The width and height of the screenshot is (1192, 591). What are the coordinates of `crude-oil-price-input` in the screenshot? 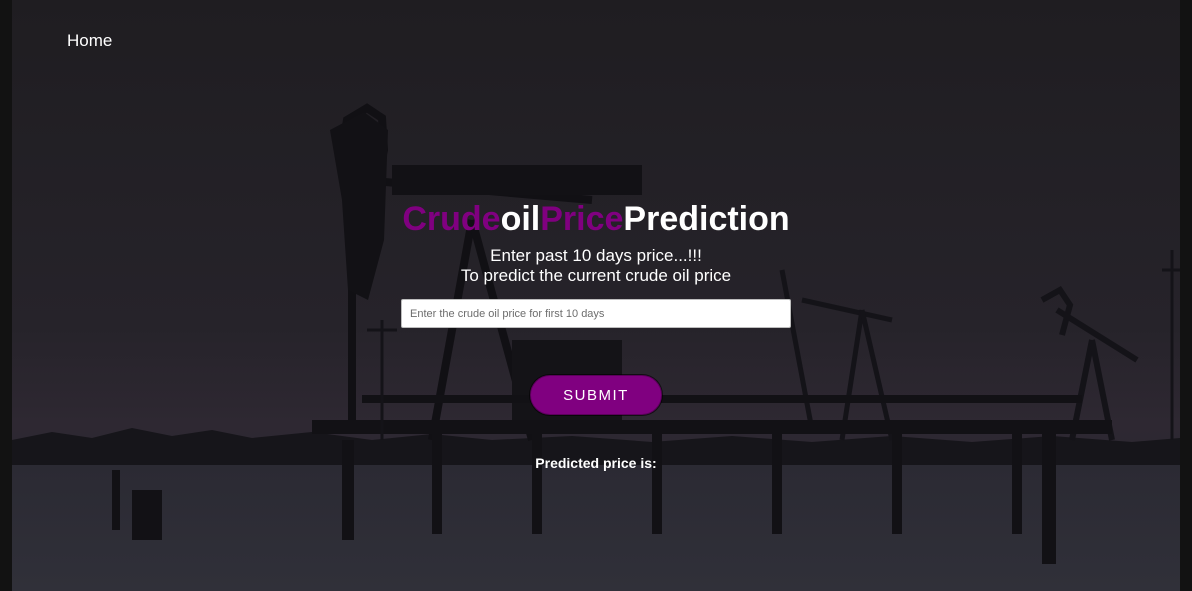 It's located at (596, 313).